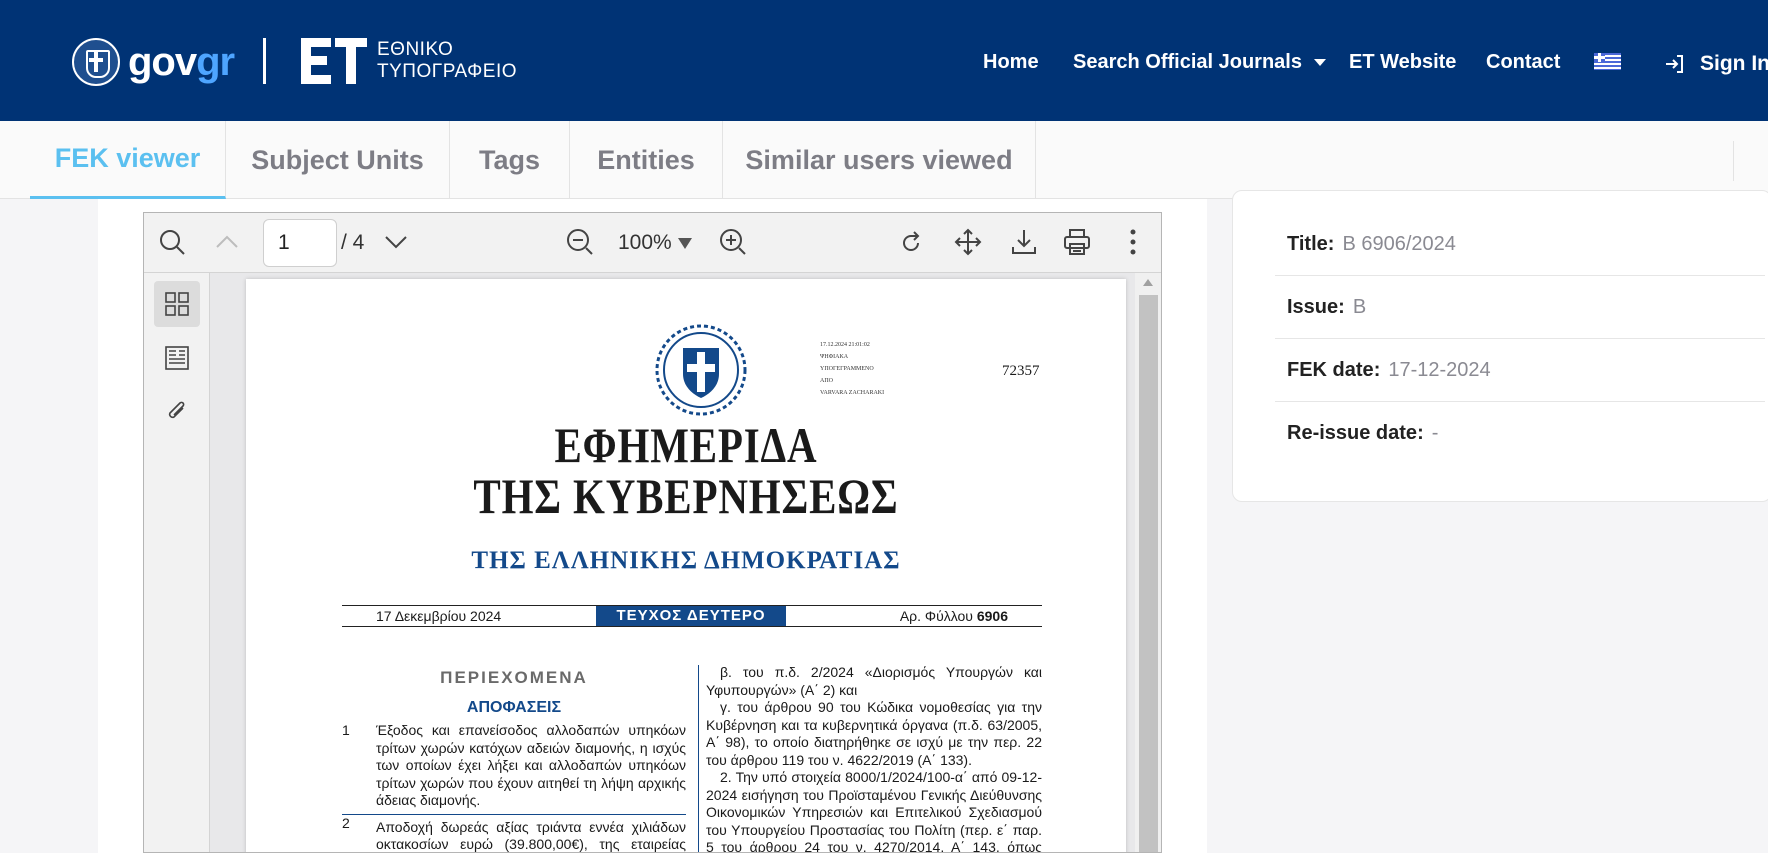  Describe the element at coordinates (447, 60) in the screenshot. I see `et-name: ΕΘΝΙΚΟ ΤΥΠΟΓΡΑΦΕΙΟ` at that location.